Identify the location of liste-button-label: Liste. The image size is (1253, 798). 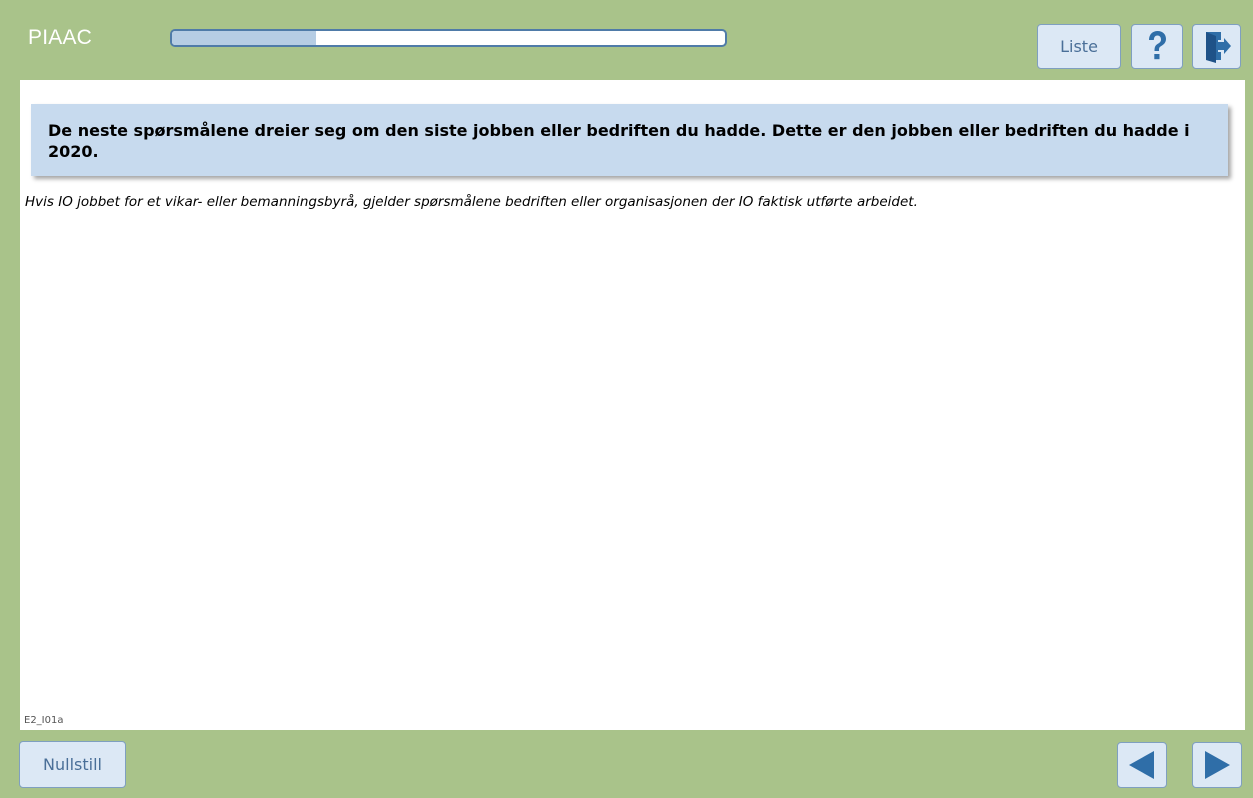
(1079, 46).